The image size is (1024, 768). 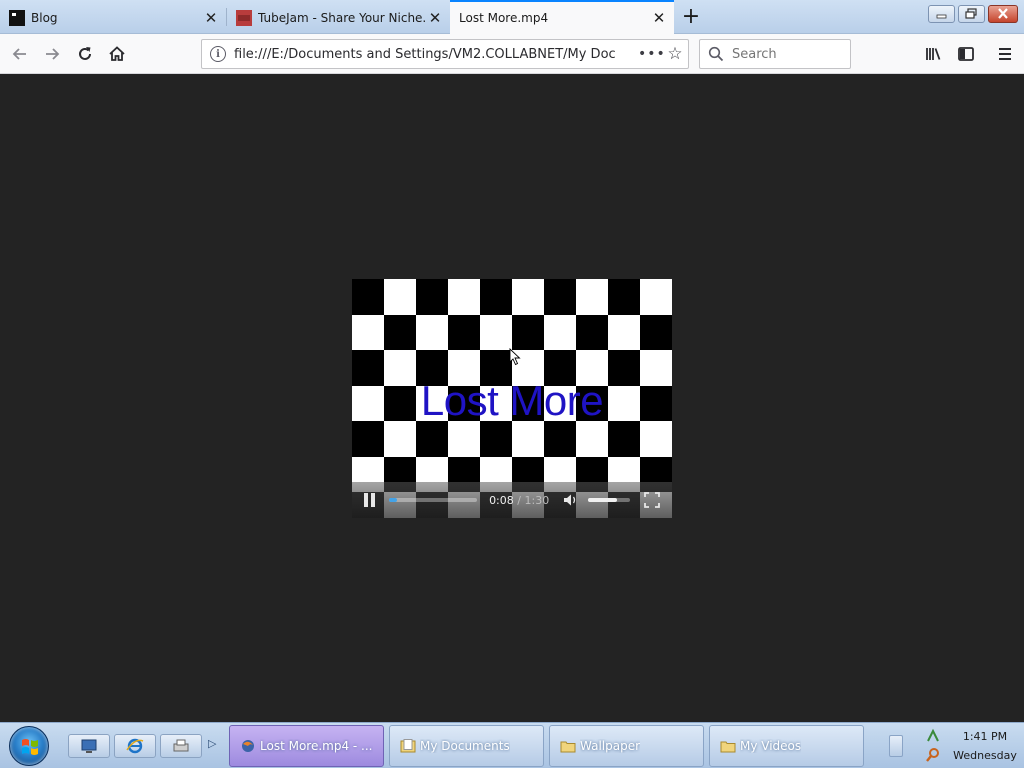 I want to click on network-icon, so click(x=933, y=736).